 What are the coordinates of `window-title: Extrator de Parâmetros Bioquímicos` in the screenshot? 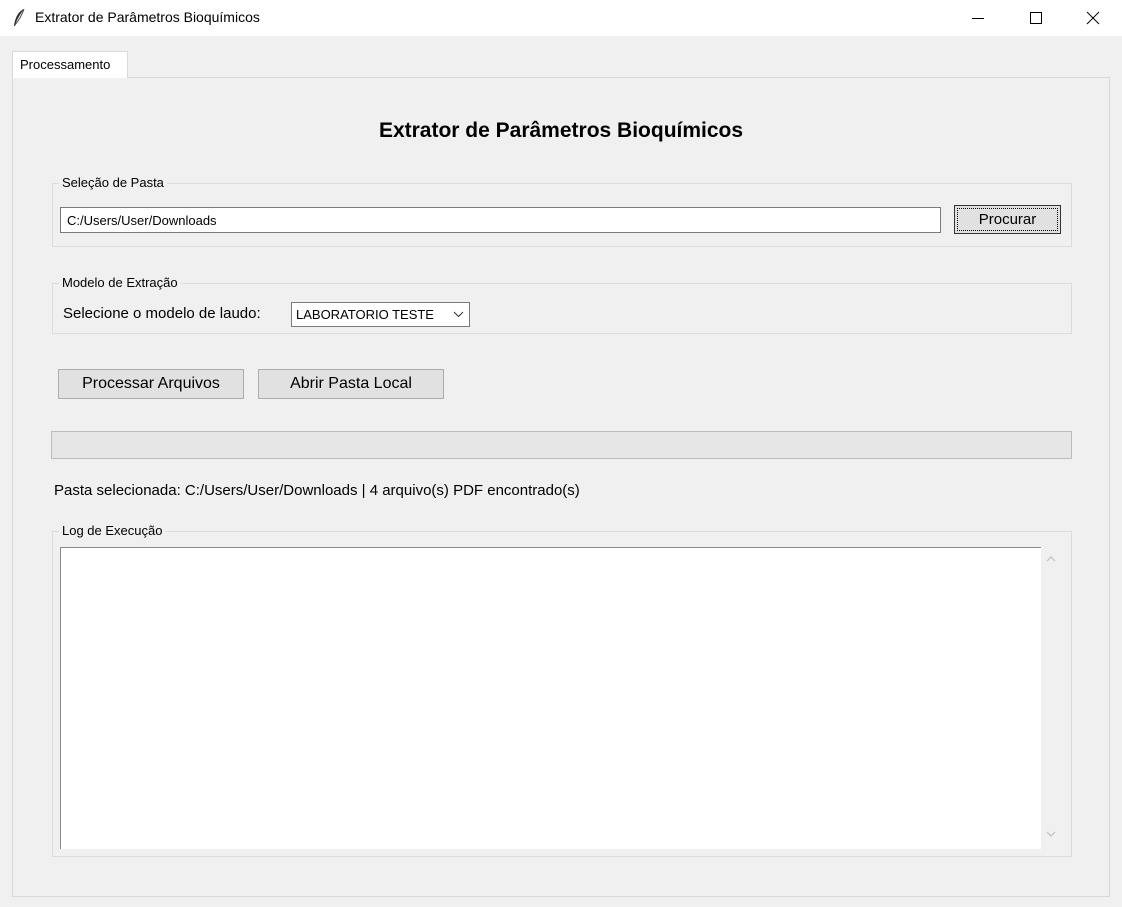 It's located at (147, 17).